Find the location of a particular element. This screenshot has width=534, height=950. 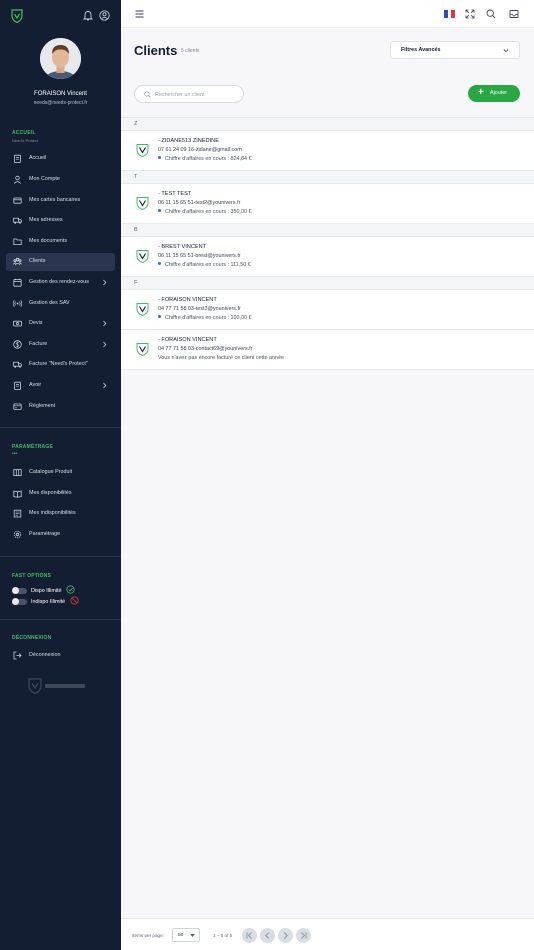

client-contact: 07 61 24 09 16-zidane@gmail.com is located at coordinates (200, 150).